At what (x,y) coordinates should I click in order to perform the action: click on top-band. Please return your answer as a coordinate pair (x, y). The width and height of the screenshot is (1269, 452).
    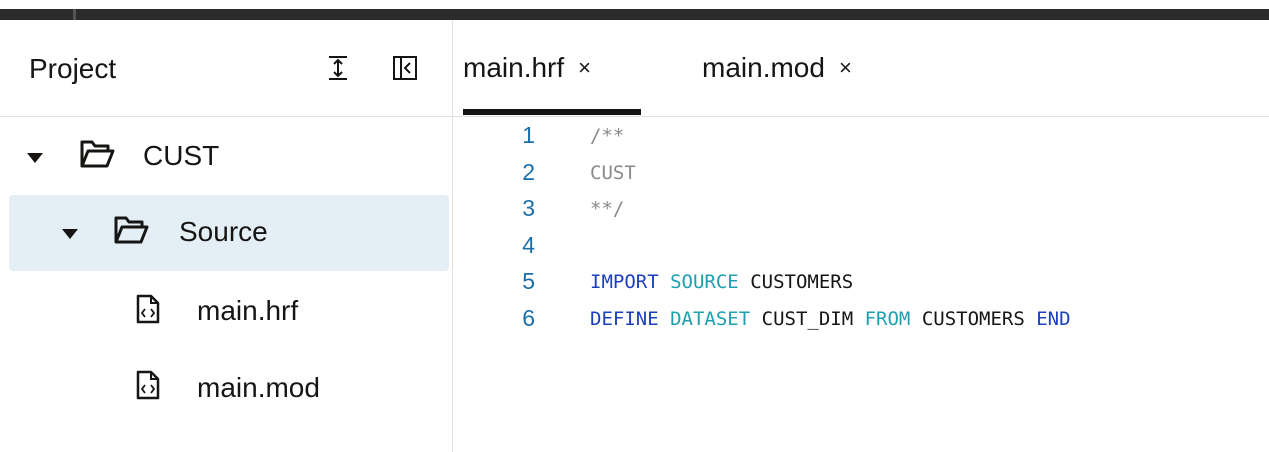
    Looking at the image, I should click on (634, 14).